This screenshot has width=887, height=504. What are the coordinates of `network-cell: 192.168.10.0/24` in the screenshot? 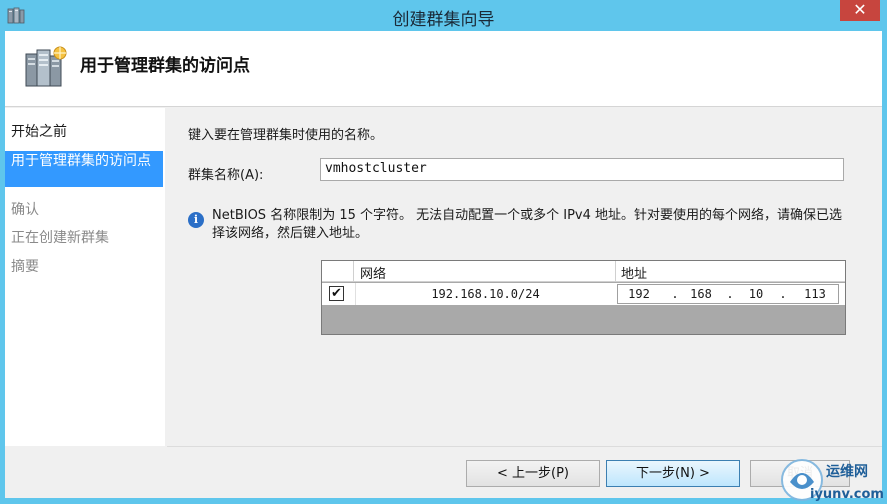 It's located at (485, 294).